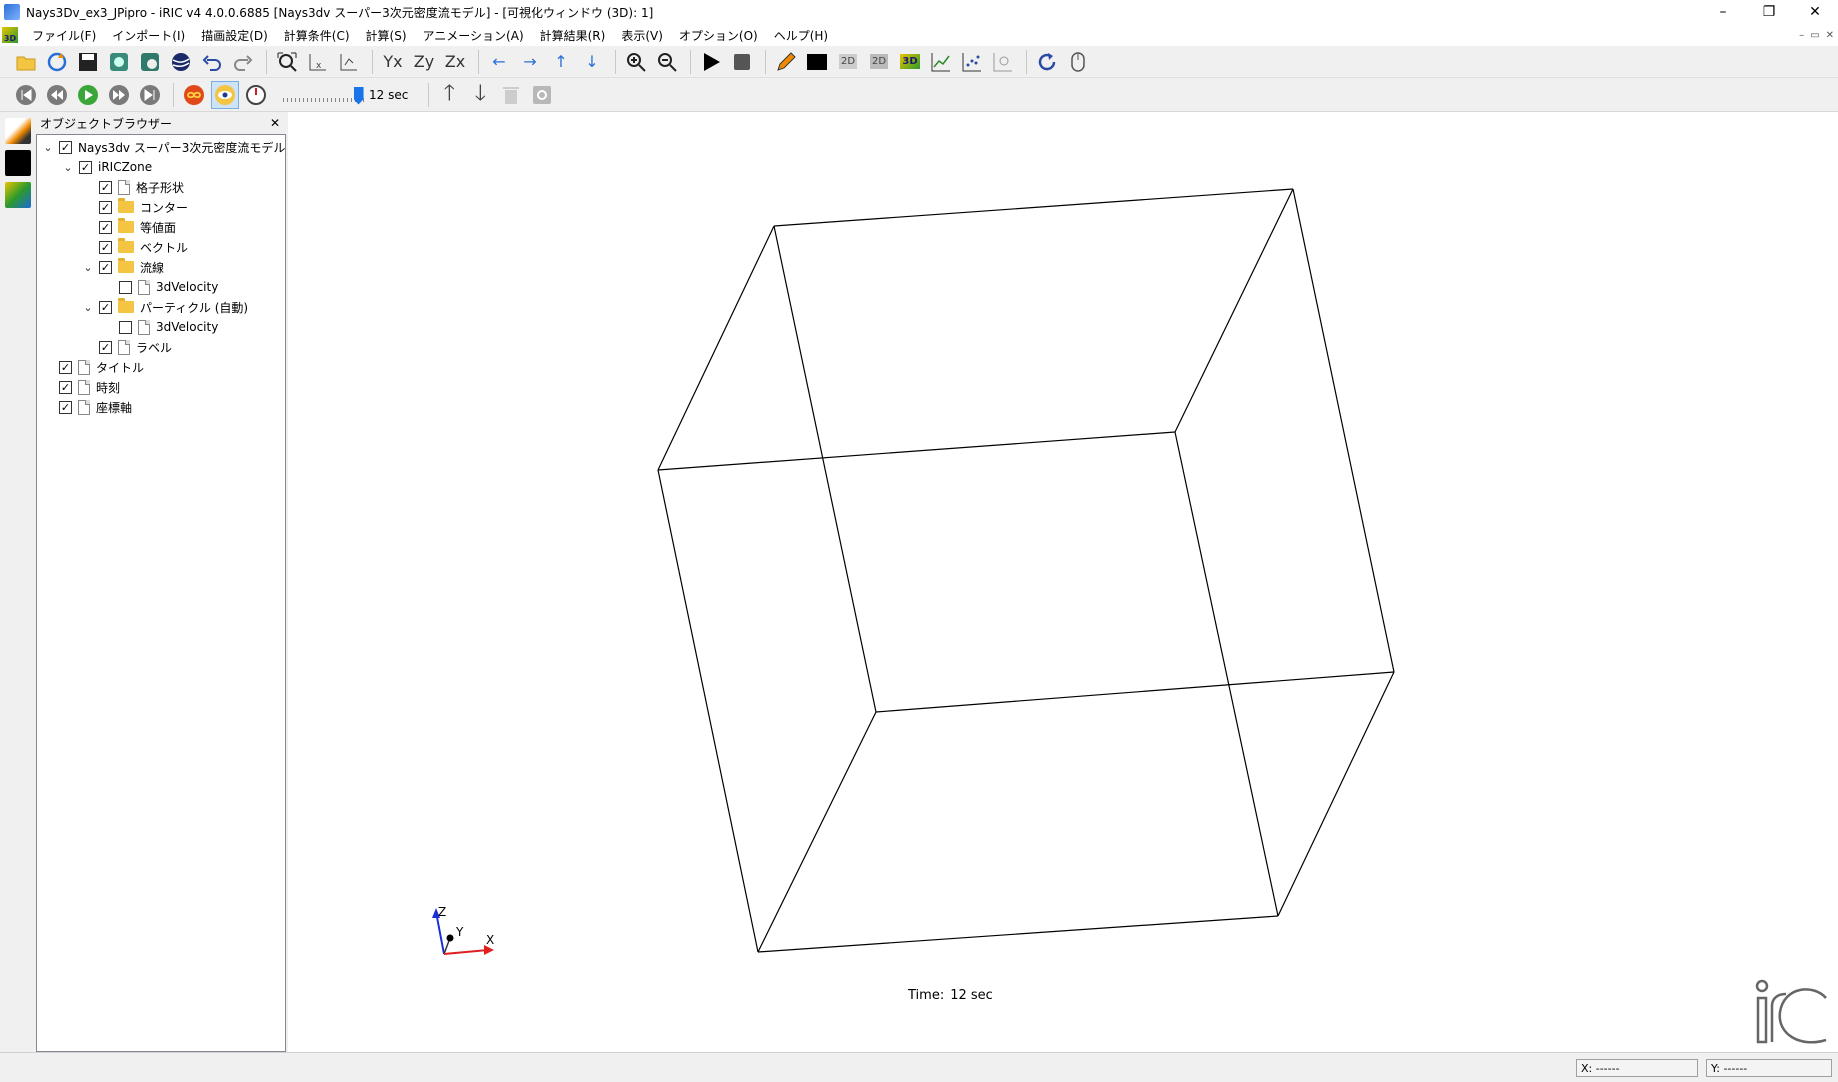  What do you see at coordinates (126, 347) in the screenshot?
I see `tree-item: ✓ ラベル` at bounding box center [126, 347].